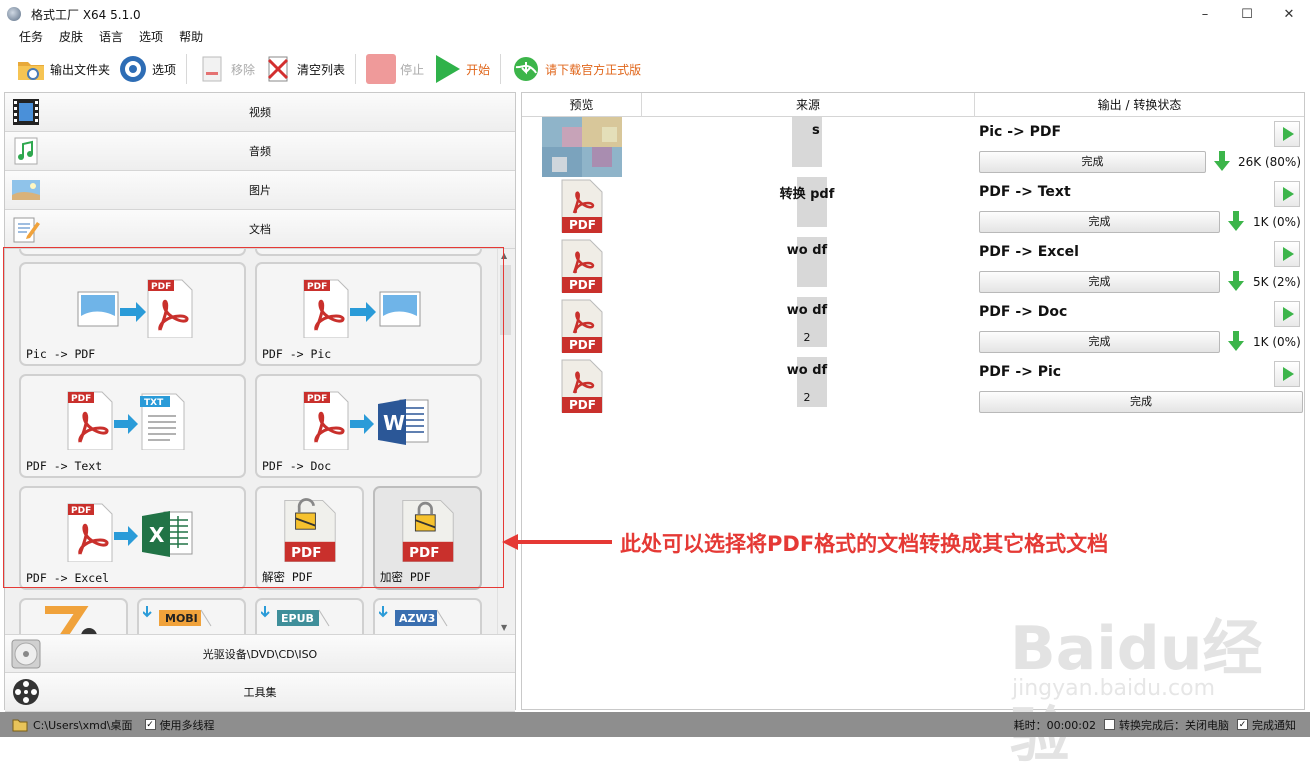 Image resolution: width=1310 pixels, height=774 pixels. I want to click on tile-epub: EPUB, so click(309, 616).